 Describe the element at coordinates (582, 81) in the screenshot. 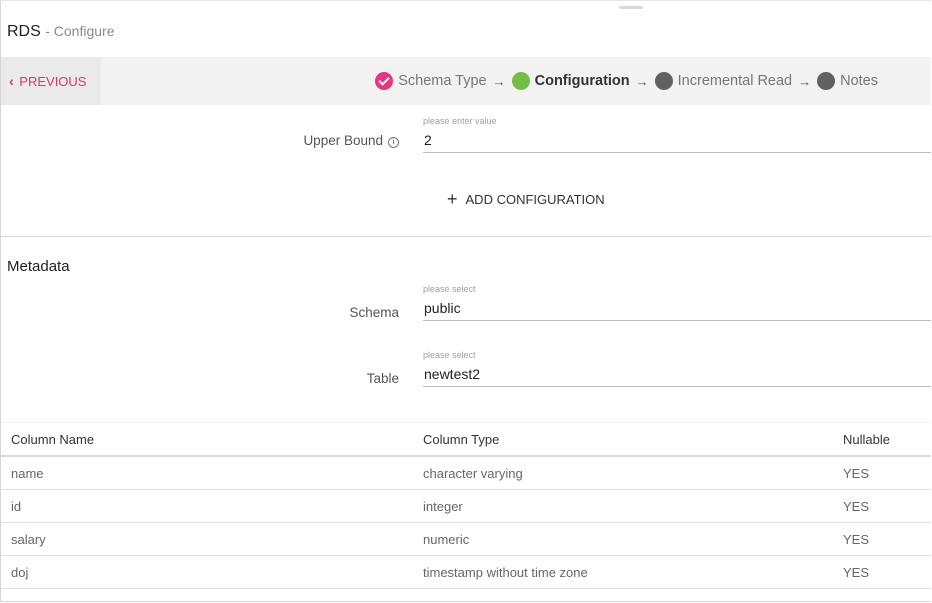

I see `step-label: Configuration` at that location.